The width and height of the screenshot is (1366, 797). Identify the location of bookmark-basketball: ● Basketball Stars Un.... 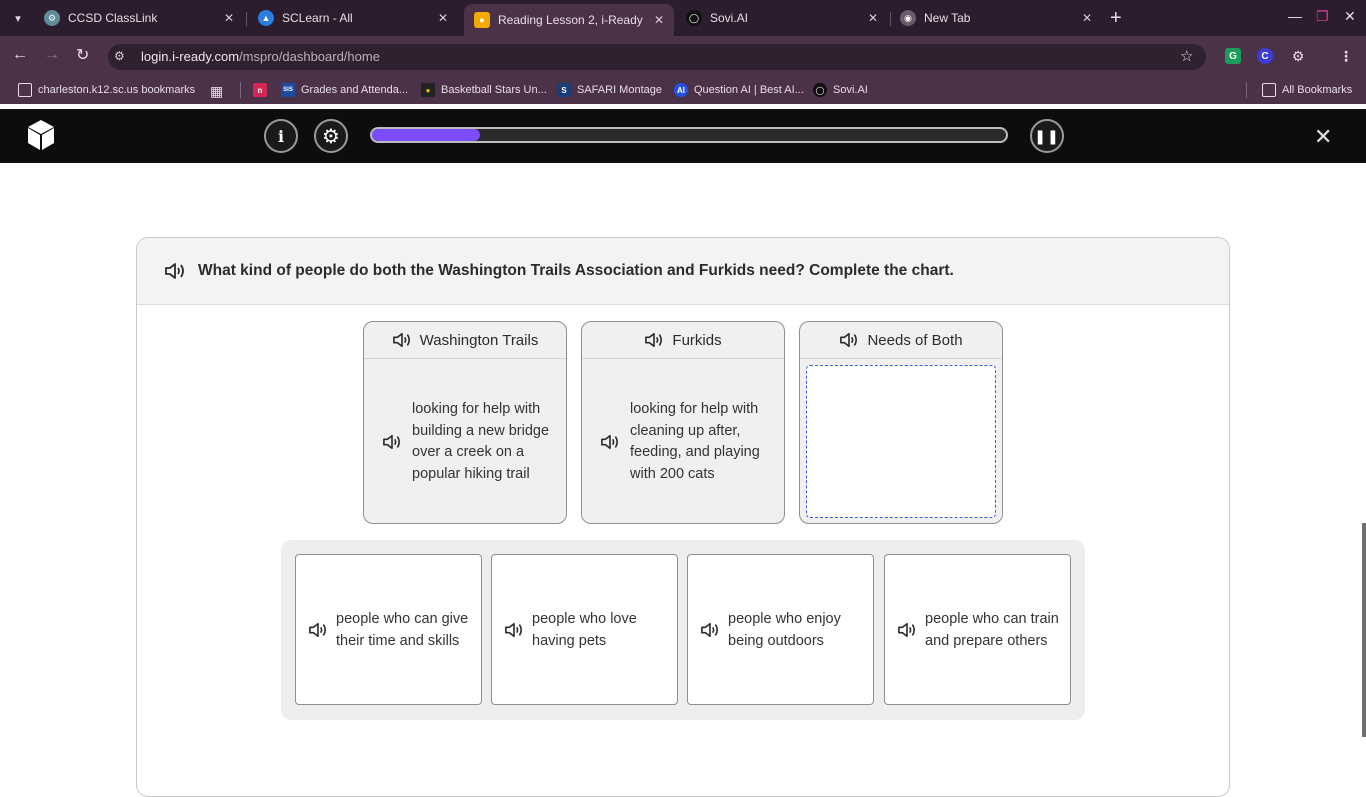
(484, 90).